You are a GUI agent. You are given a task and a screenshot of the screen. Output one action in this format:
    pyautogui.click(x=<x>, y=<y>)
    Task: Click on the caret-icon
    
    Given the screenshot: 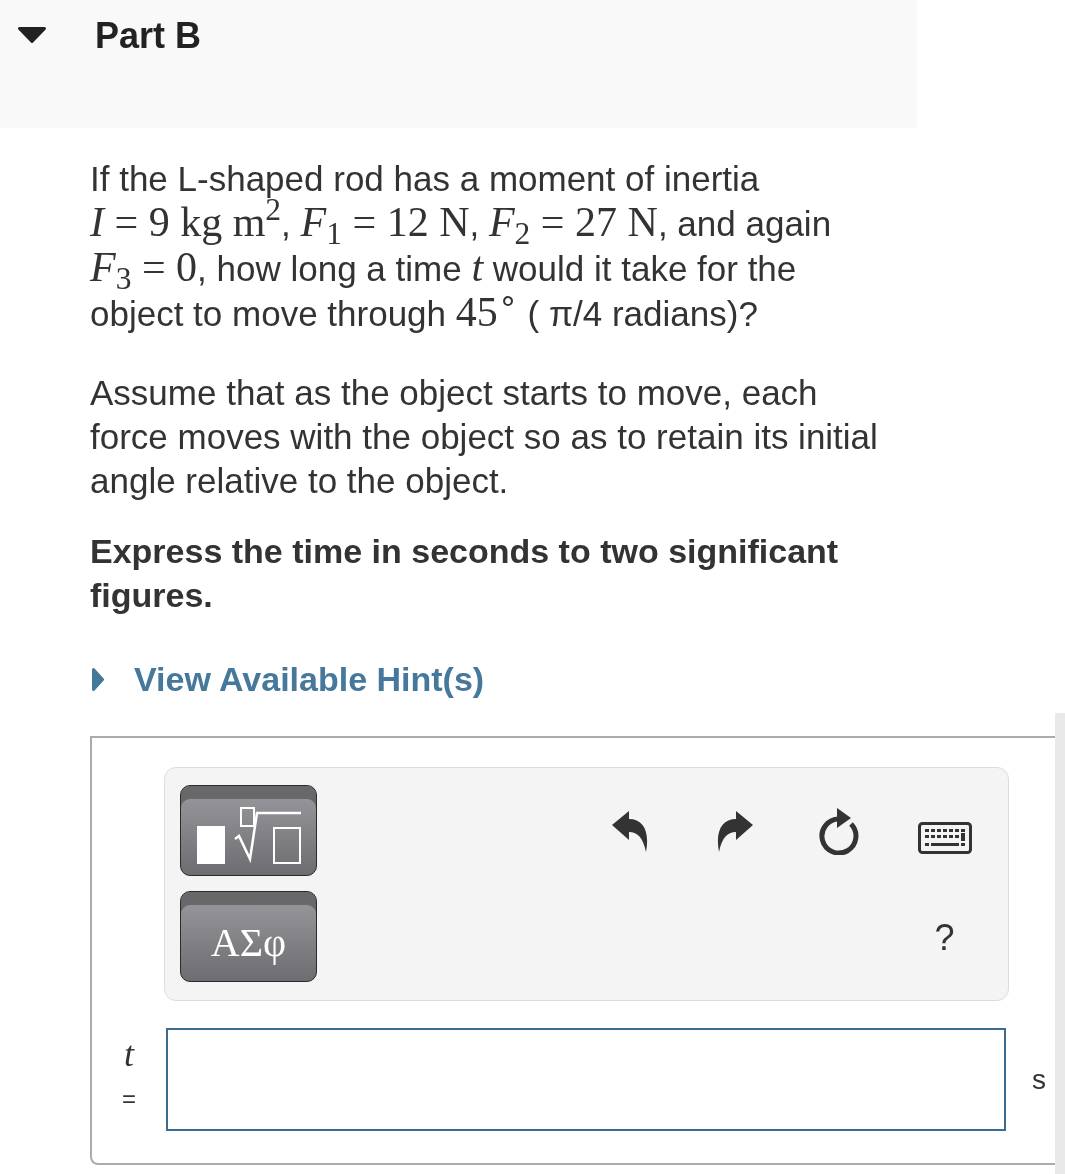 What is the action you would take?
    pyautogui.click(x=32, y=35)
    